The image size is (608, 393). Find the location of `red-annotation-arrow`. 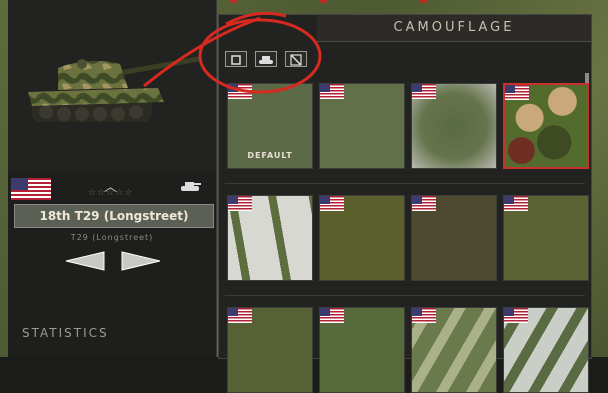

red-annotation-arrow is located at coordinates (202, 52).